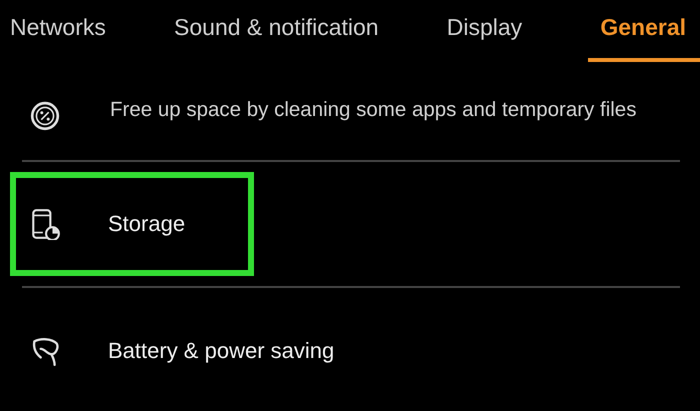 Image resolution: width=700 pixels, height=411 pixels. Describe the element at coordinates (382, 110) in the screenshot. I see `setting-description: Free up space by cleaning some apps and temporary files` at that location.